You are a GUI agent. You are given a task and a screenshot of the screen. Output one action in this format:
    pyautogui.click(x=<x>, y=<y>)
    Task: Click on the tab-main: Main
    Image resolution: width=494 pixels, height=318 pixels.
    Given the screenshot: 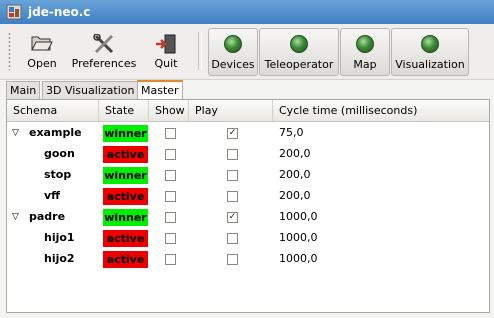 What is the action you would take?
    pyautogui.click(x=23, y=90)
    